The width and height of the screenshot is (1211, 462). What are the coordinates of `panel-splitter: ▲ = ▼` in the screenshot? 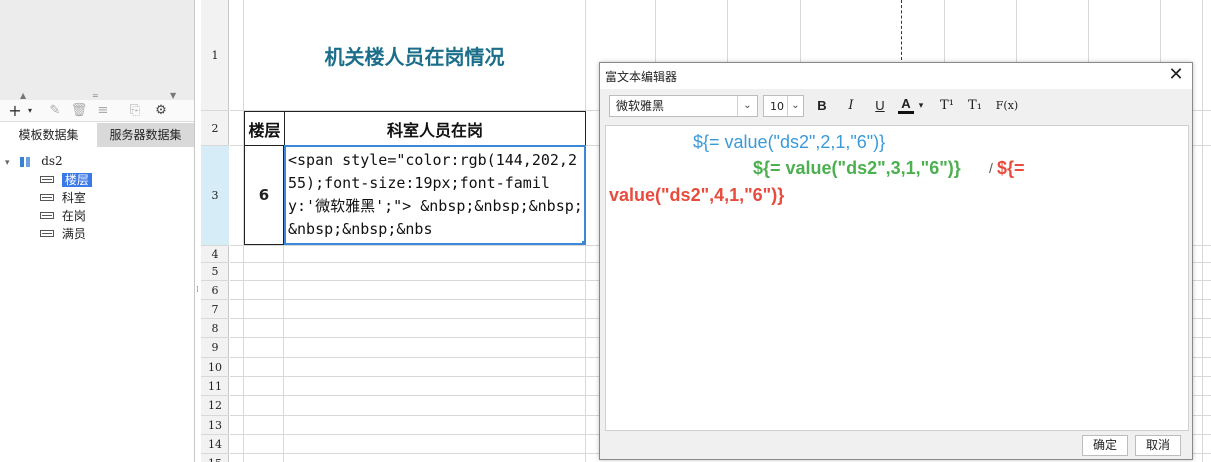 It's located at (97, 95).